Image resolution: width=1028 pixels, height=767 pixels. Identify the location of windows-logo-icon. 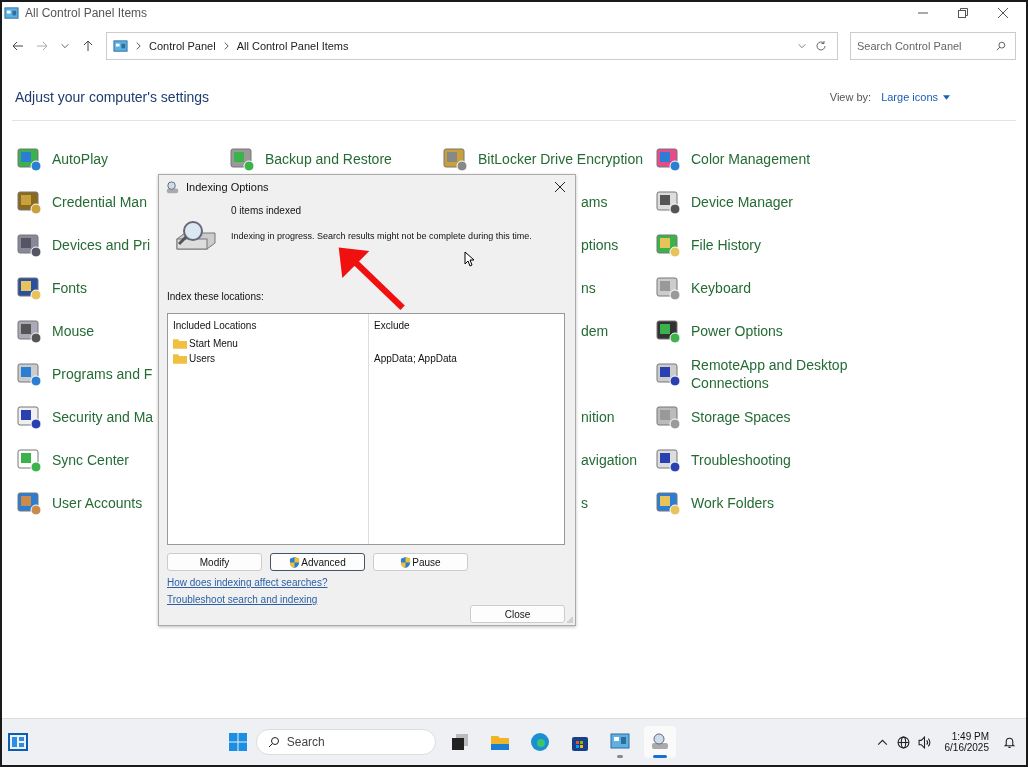
(237, 742).